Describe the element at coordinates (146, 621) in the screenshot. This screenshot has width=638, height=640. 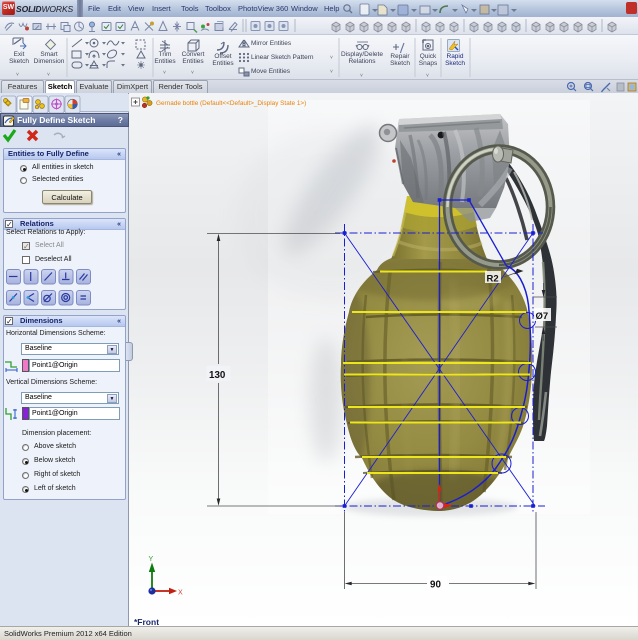
I see `svg-text: *Front` at that location.